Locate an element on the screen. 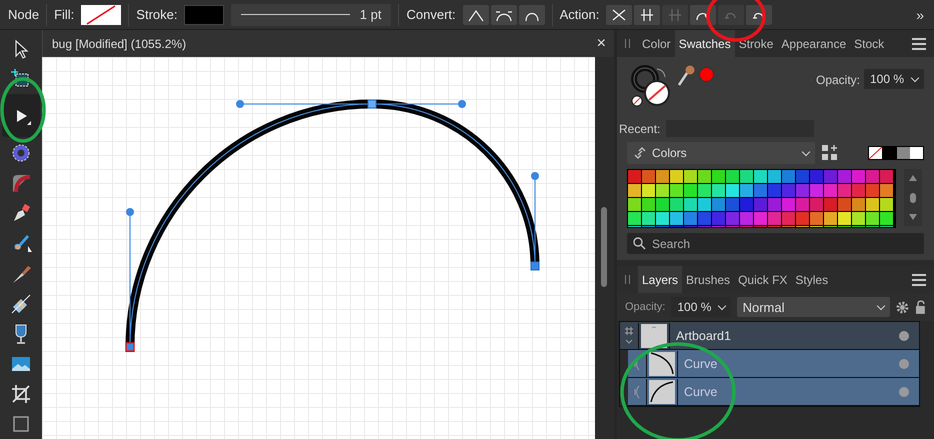 The image size is (934, 439). layer-row: Artboard1 is located at coordinates (769, 336).